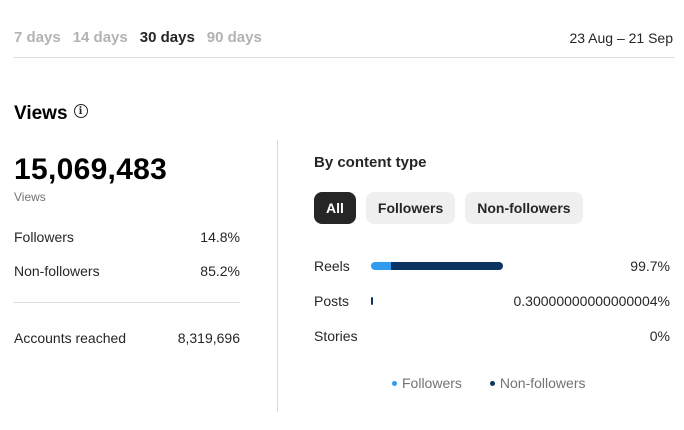 This screenshot has height=430, width=684. I want to click on stories-label: Stories, so click(336, 336).